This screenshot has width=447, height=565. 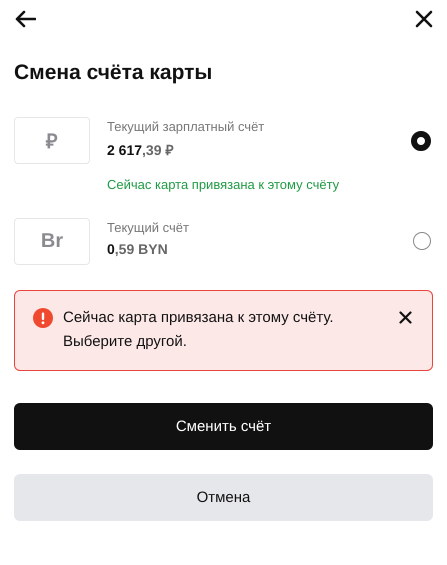 I want to click on account-name: Текущий счёт, so click(x=148, y=227).